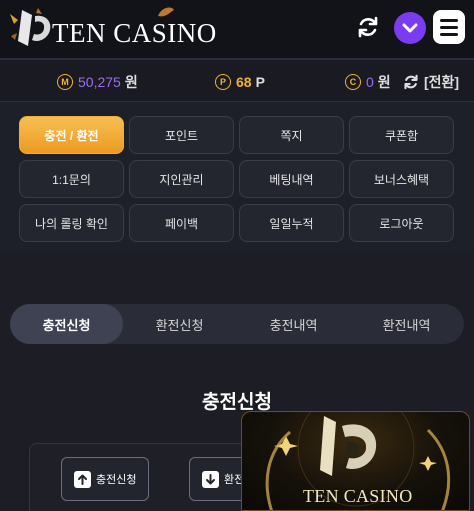 This screenshot has width=474, height=511. I want to click on account-dropdown-button, so click(410, 28).